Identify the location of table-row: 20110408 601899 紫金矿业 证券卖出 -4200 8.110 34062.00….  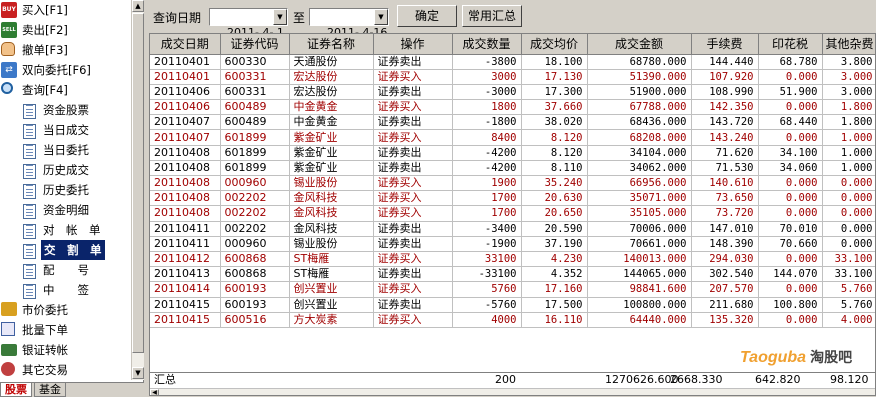
(512, 168).